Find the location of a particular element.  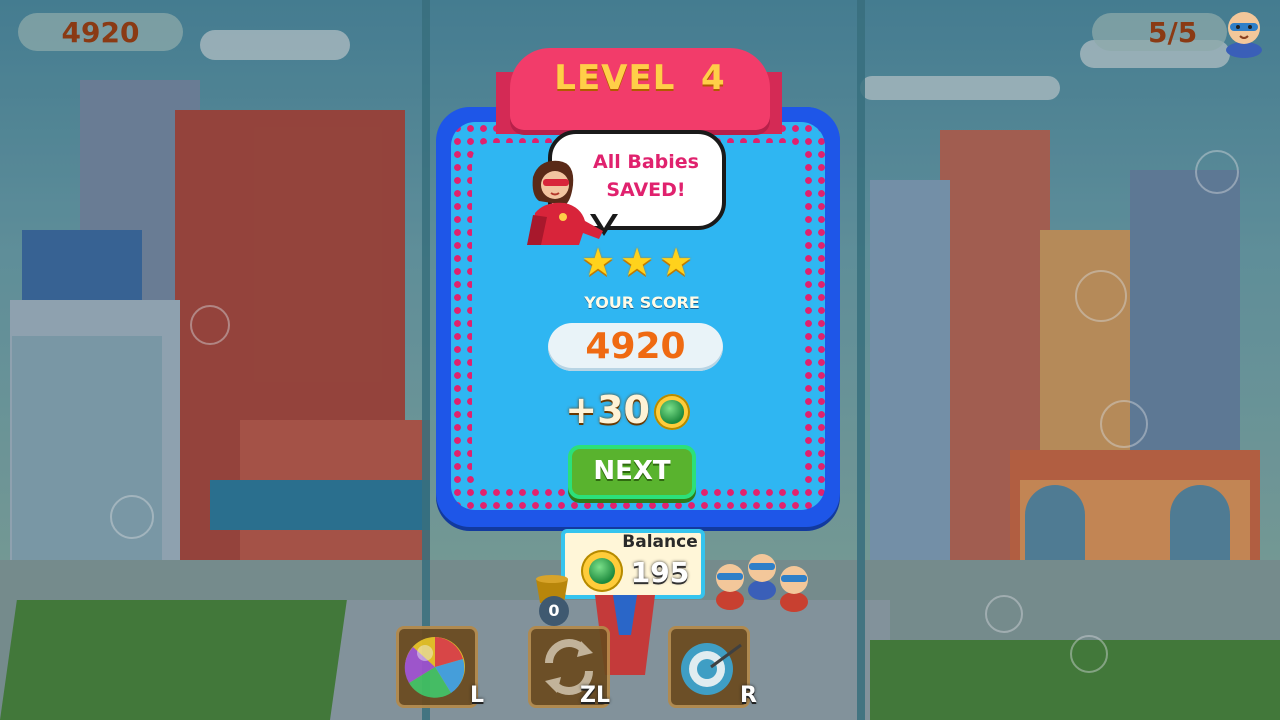

balance-value: 195 is located at coordinates (660, 572).